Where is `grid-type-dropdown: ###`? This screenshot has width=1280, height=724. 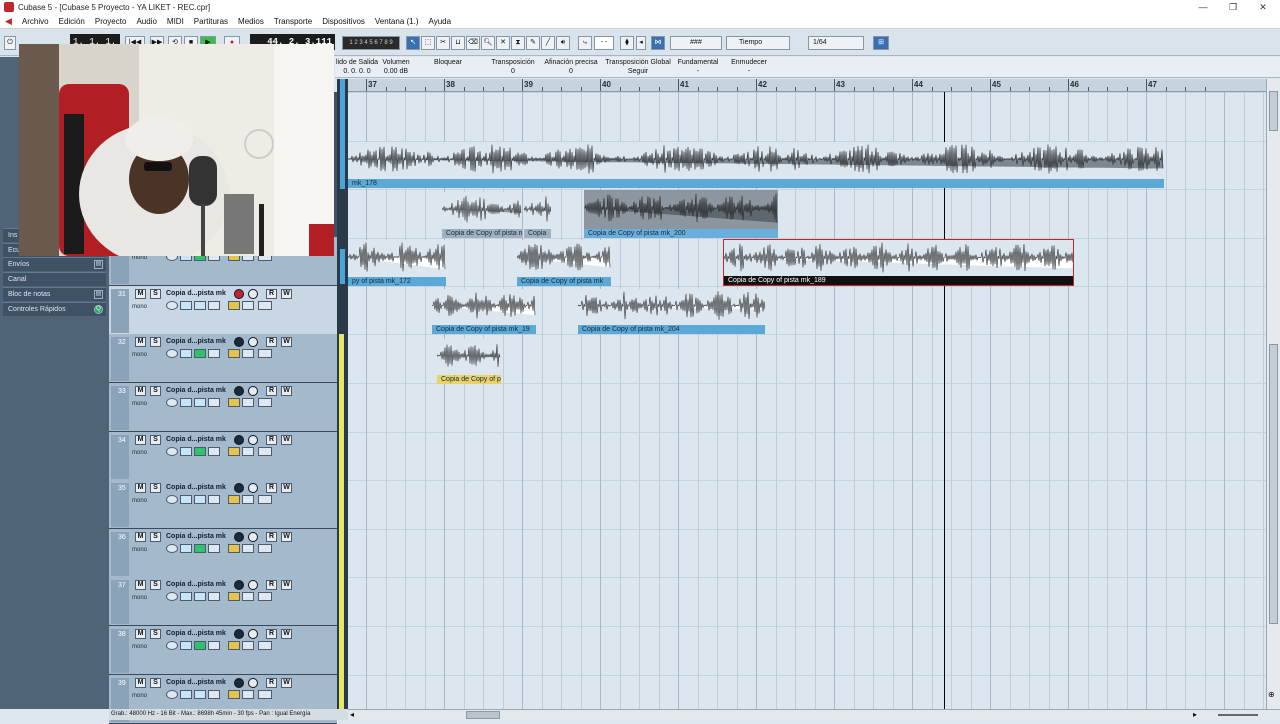 grid-type-dropdown: ### is located at coordinates (696, 43).